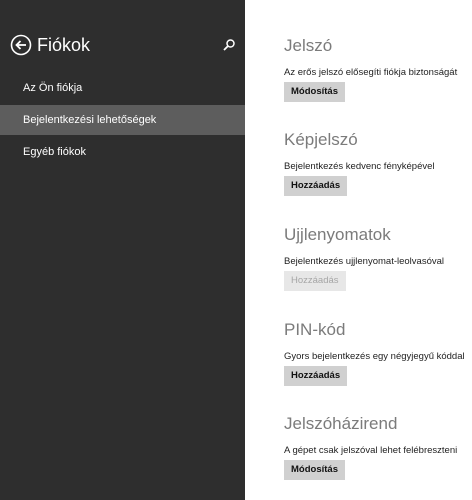 Image resolution: width=472 pixels, height=500 pixels. What do you see at coordinates (321, 139) in the screenshot?
I see `section-title: Képjelszó` at bounding box center [321, 139].